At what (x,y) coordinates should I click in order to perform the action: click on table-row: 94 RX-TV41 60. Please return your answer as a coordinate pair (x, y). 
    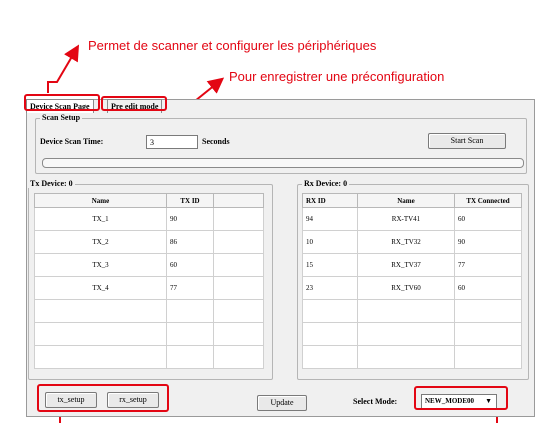
    Looking at the image, I should click on (412, 219).